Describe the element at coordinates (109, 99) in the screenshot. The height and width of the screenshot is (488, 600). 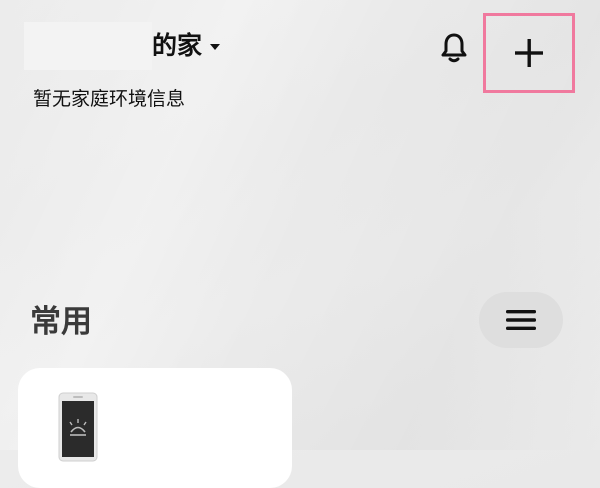
I see `home-environment-info: 暂无家庭环境信息` at that location.